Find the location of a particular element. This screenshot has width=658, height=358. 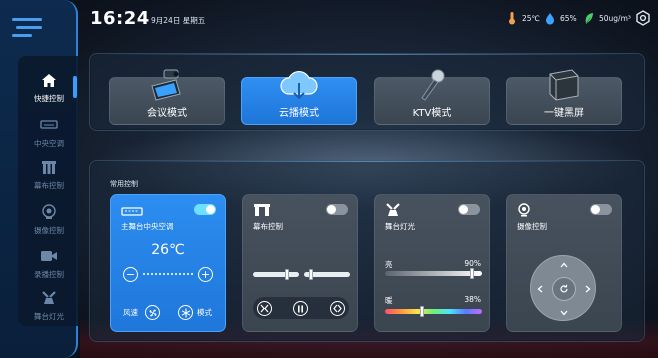

brightness-label: 亮 is located at coordinates (389, 264).